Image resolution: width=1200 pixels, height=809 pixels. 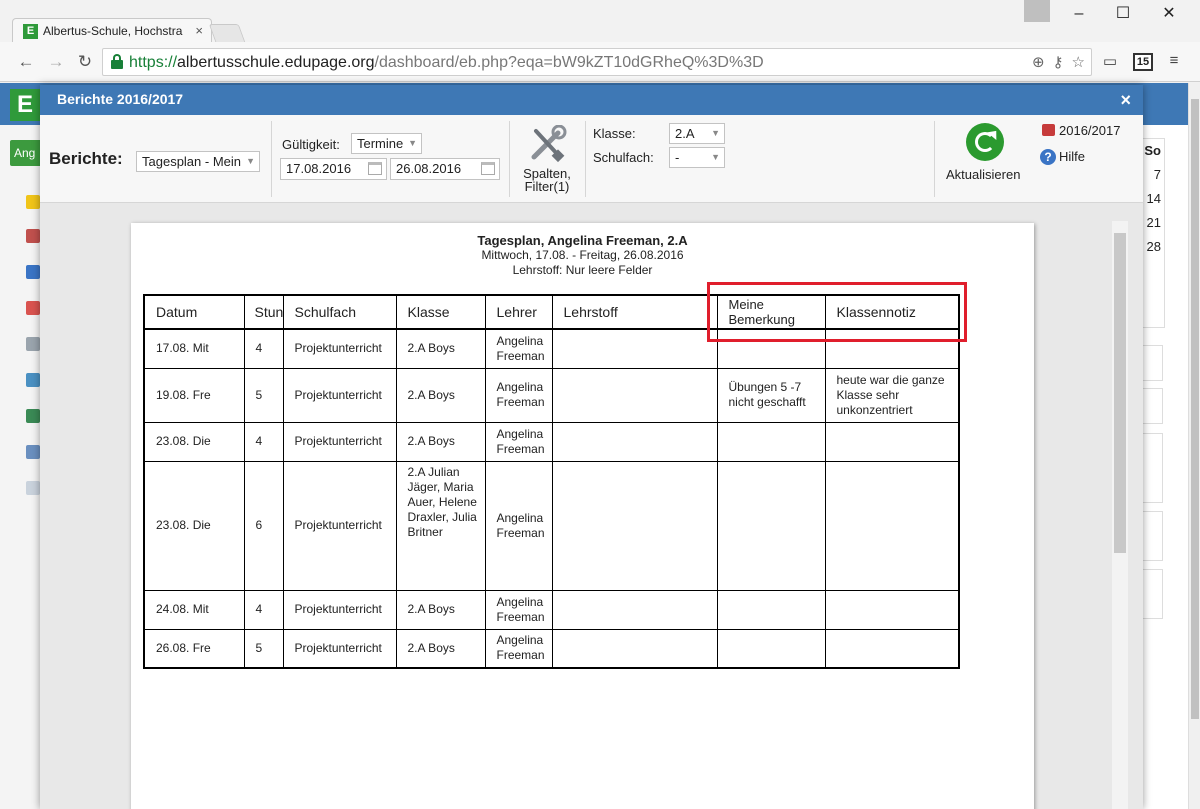 What do you see at coordinates (1089, 130) in the screenshot?
I see `school-year-link: 2016/2017` at bounding box center [1089, 130].